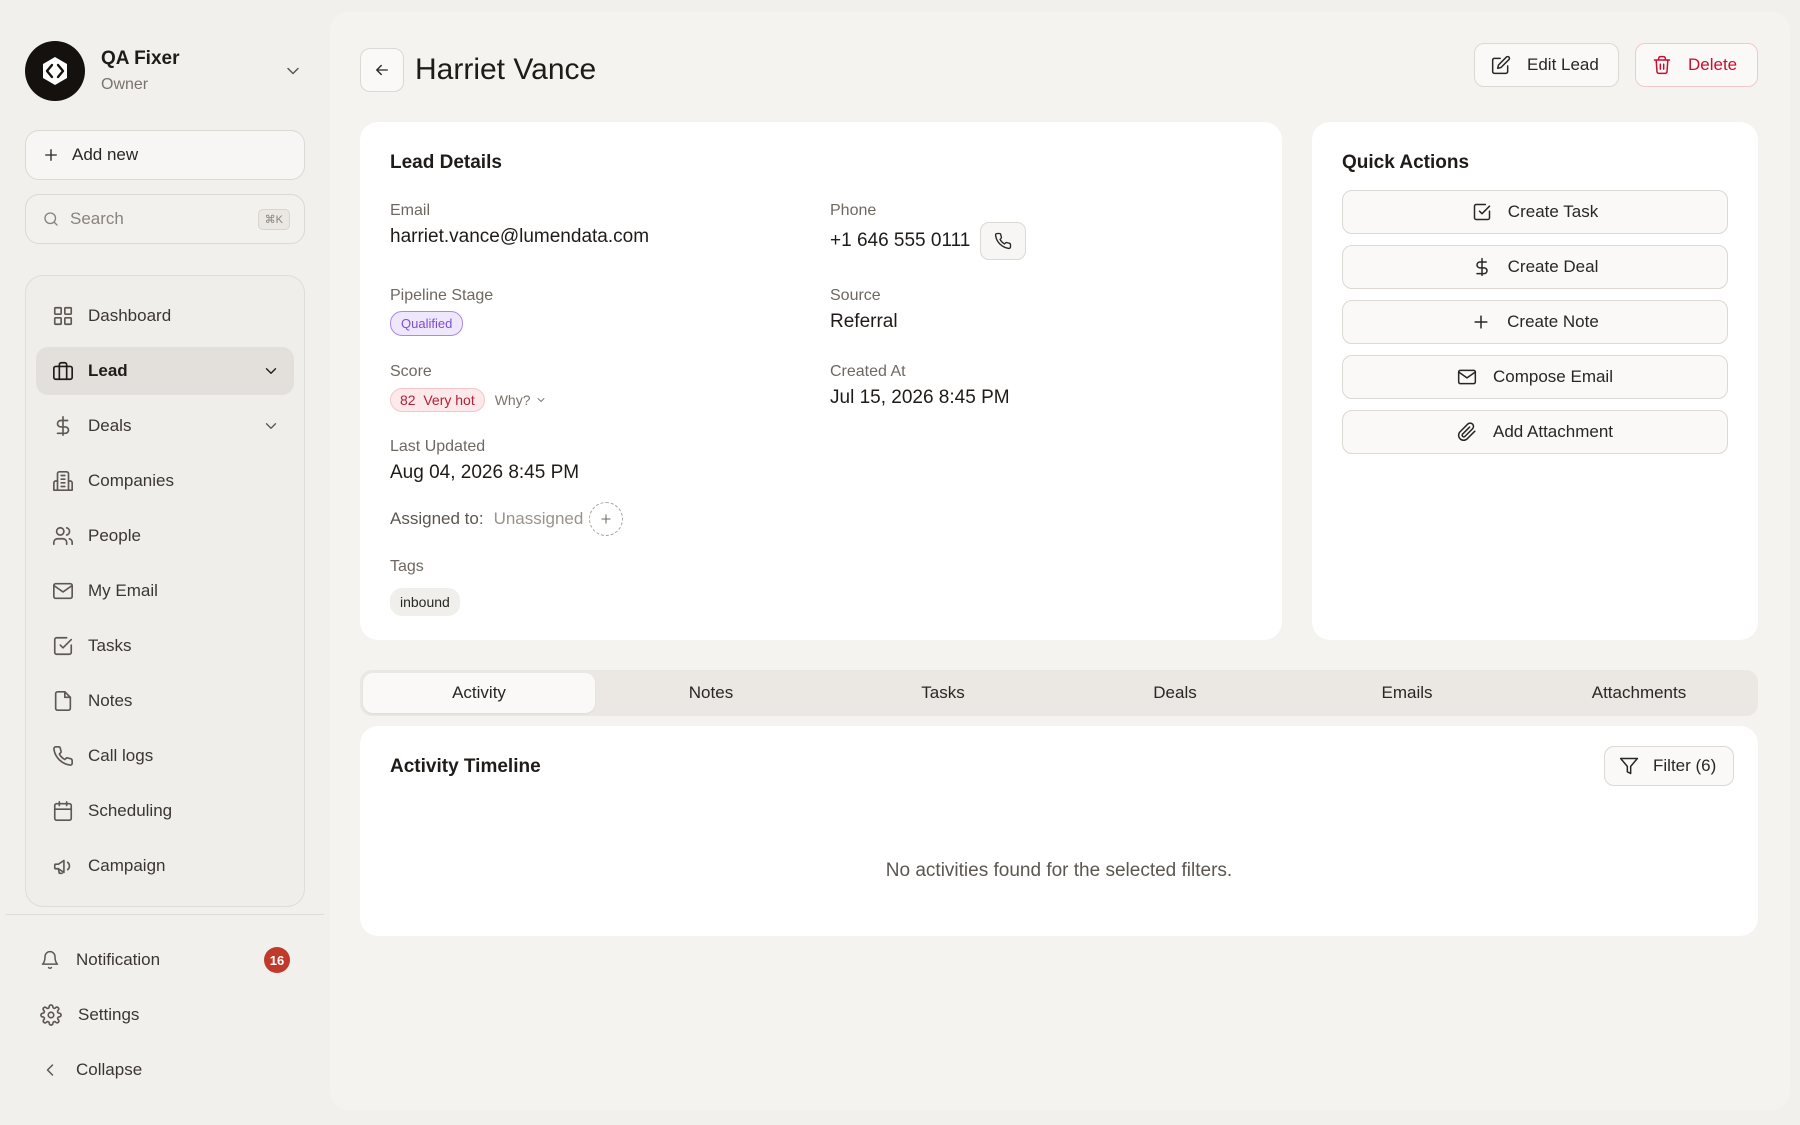  Describe the element at coordinates (167, 1015) in the screenshot. I see `settings-button: Settings` at that location.